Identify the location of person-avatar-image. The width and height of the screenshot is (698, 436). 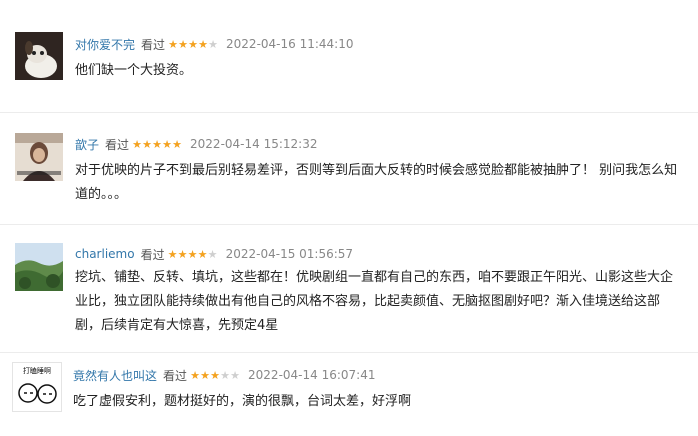
(39, 157).